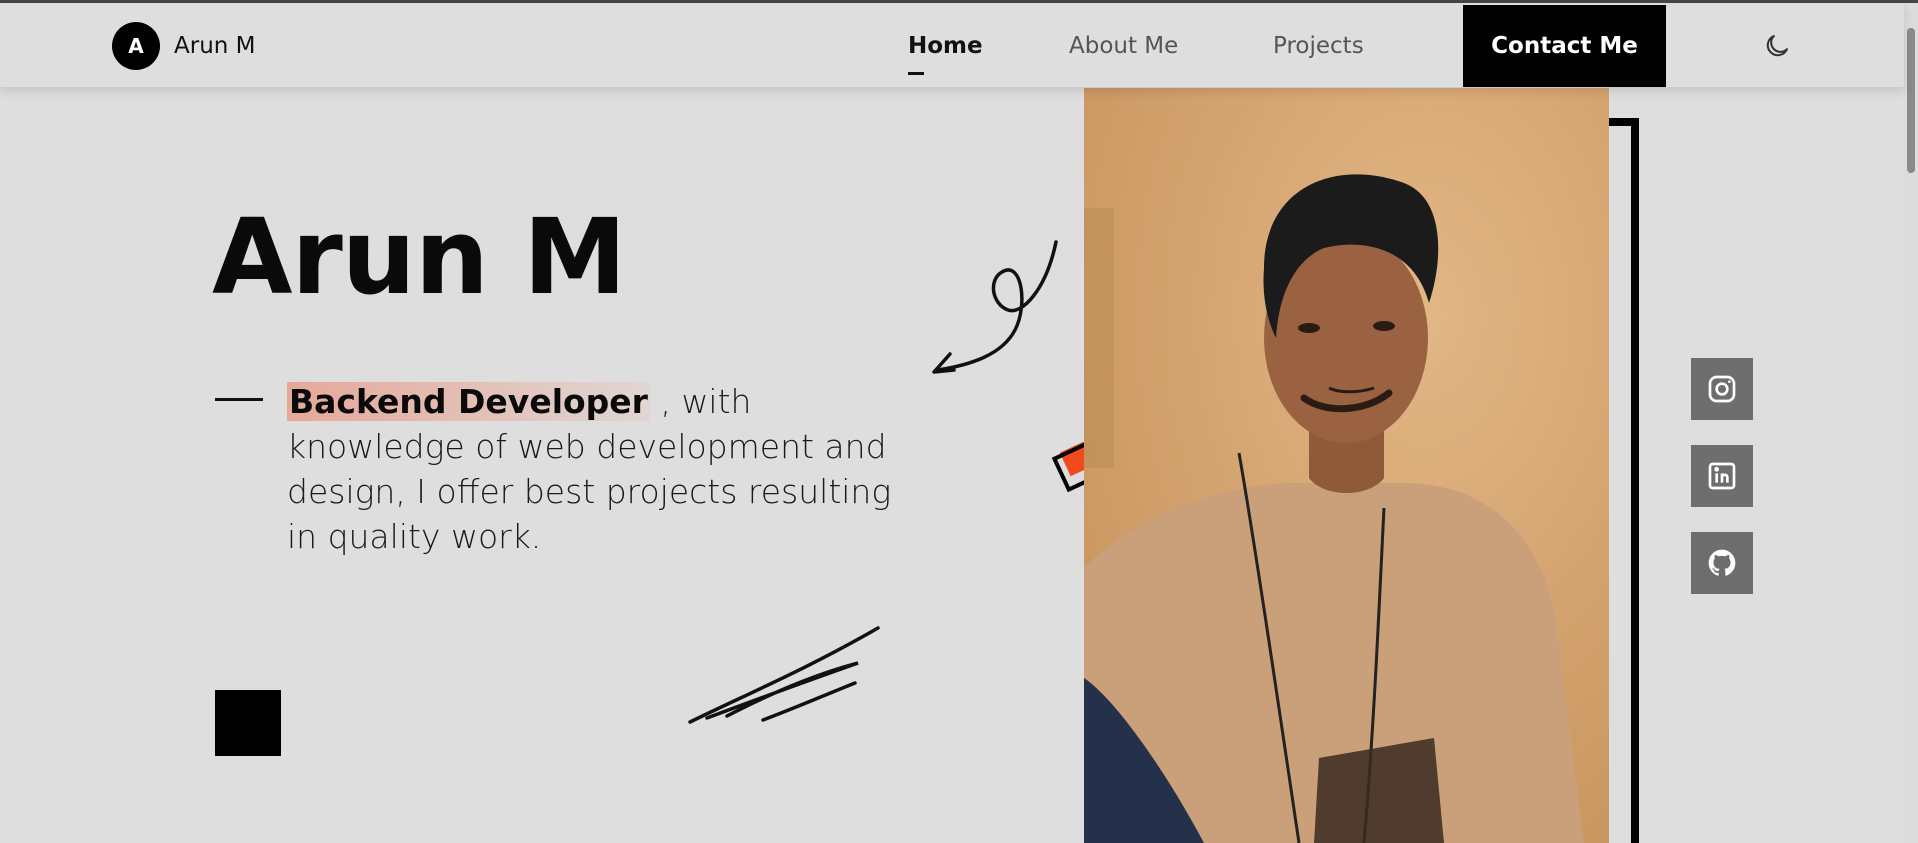 Image resolution: width=1918 pixels, height=843 pixels. I want to click on logo-name: Arun M, so click(215, 46).